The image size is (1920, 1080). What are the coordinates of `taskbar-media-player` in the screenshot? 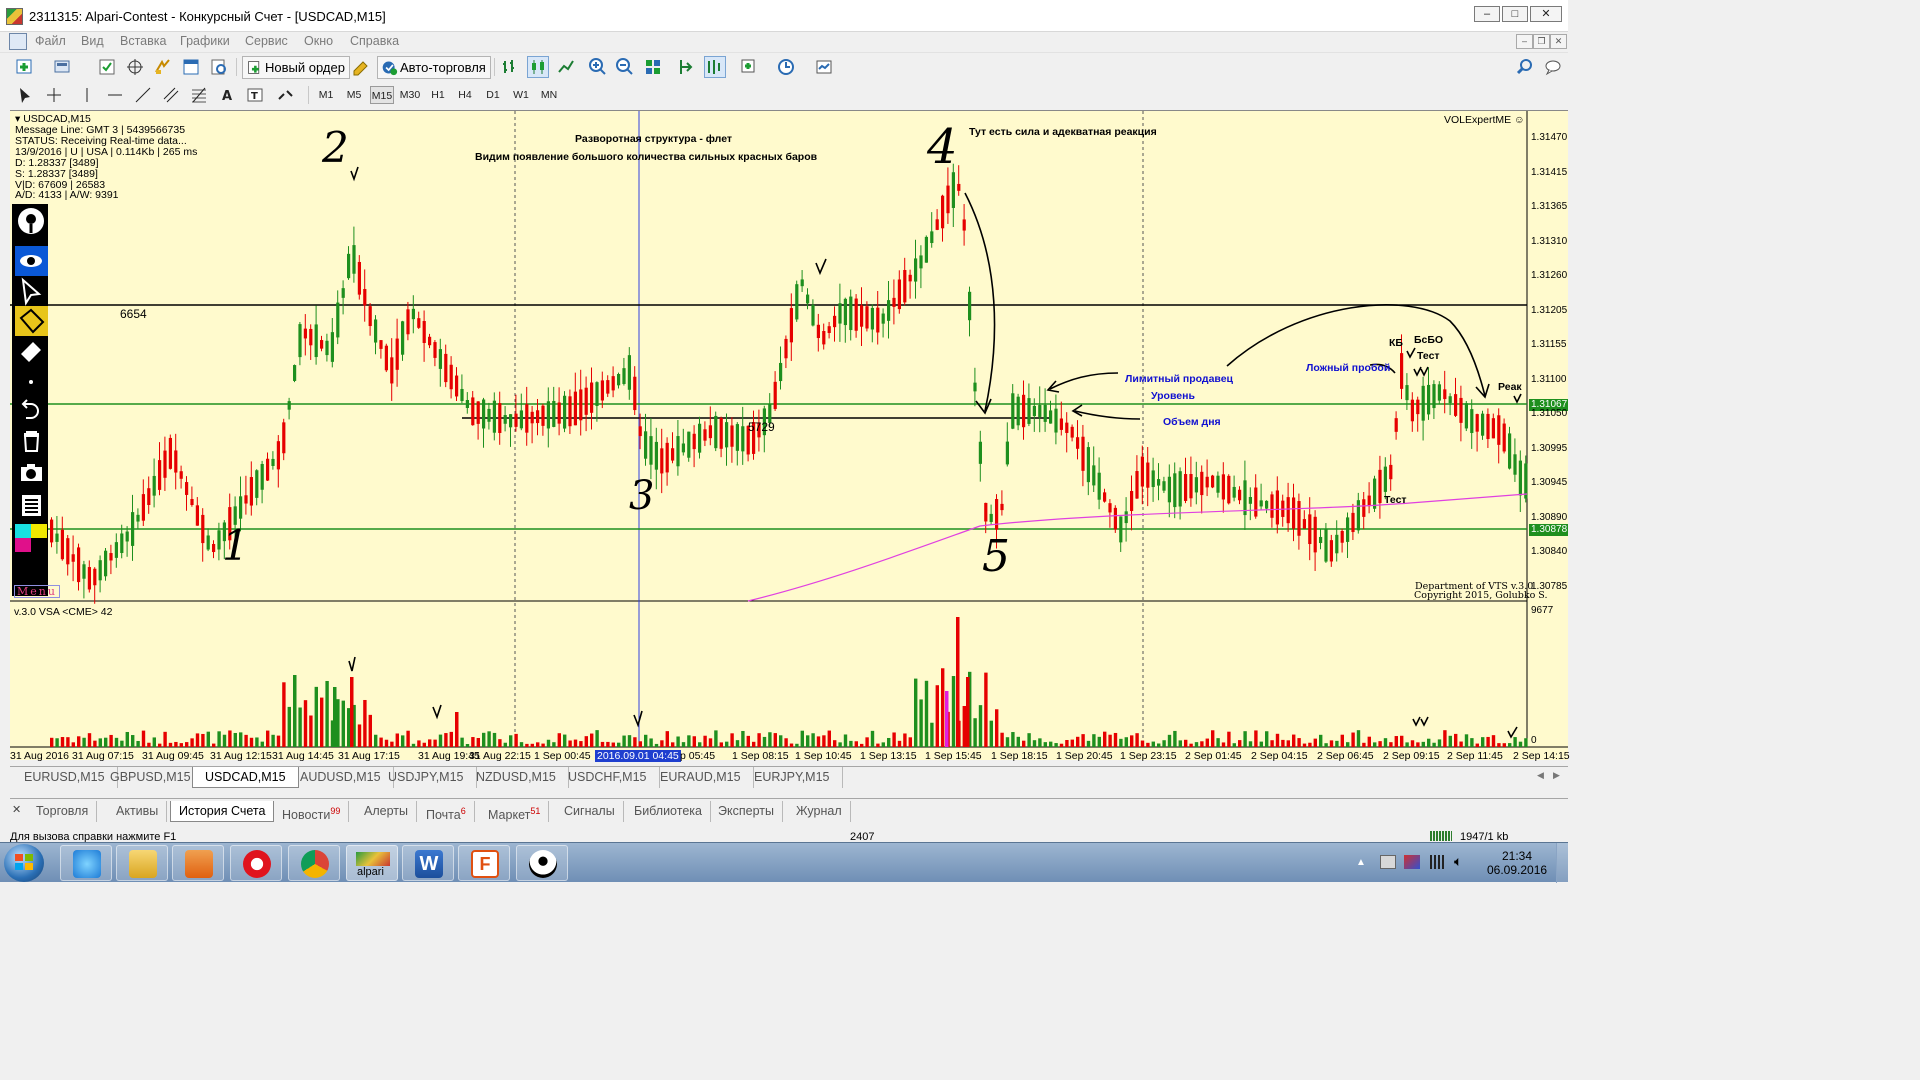 It's located at (198, 863).